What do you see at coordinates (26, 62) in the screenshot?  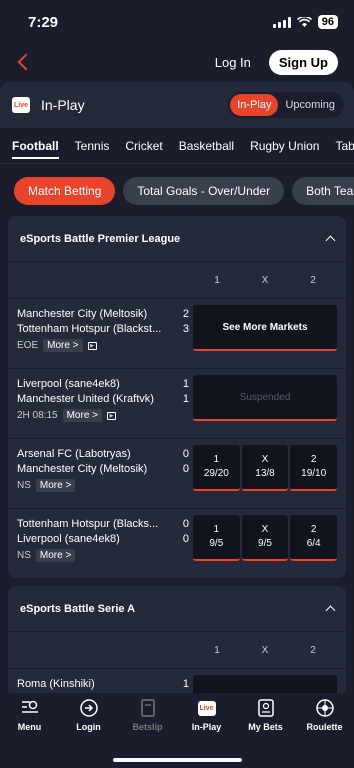 I see `back-icon` at bounding box center [26, 62].